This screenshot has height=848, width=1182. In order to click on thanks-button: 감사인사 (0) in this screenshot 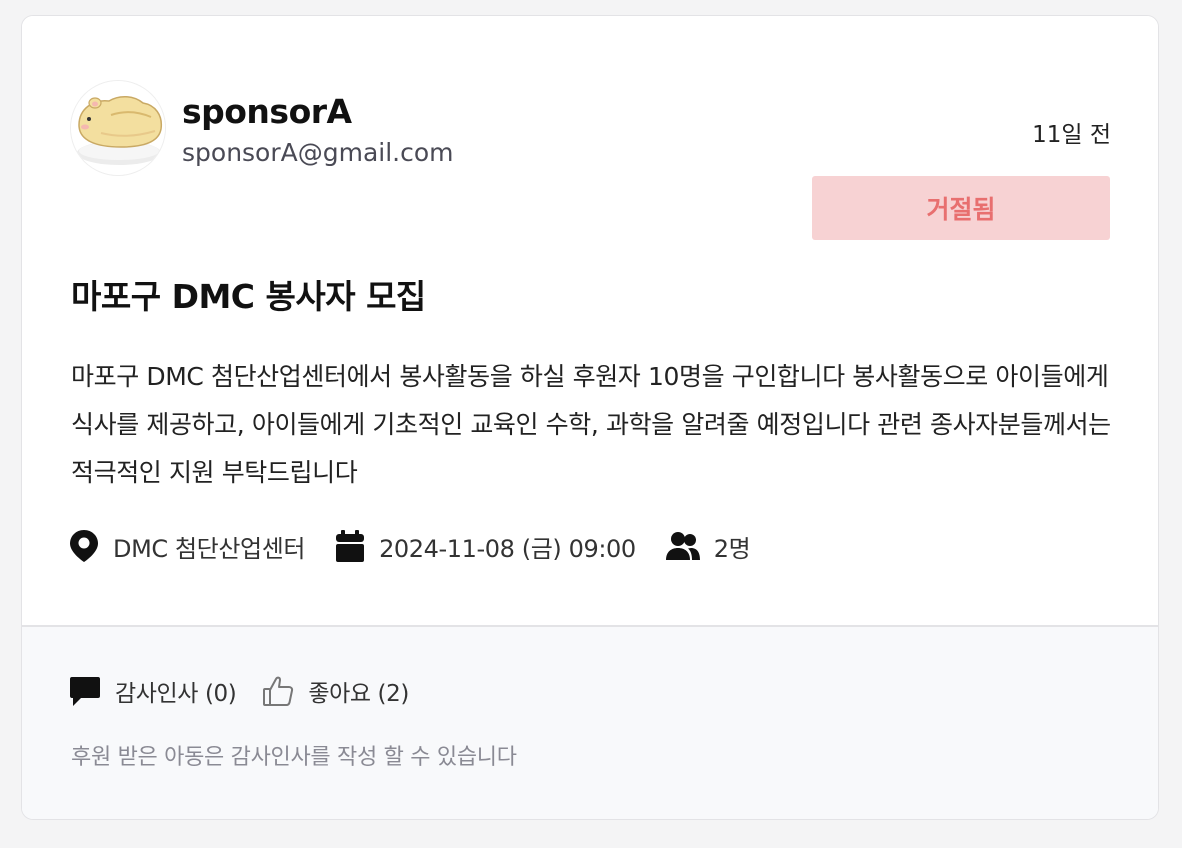, I will do `click(153, 691)`.